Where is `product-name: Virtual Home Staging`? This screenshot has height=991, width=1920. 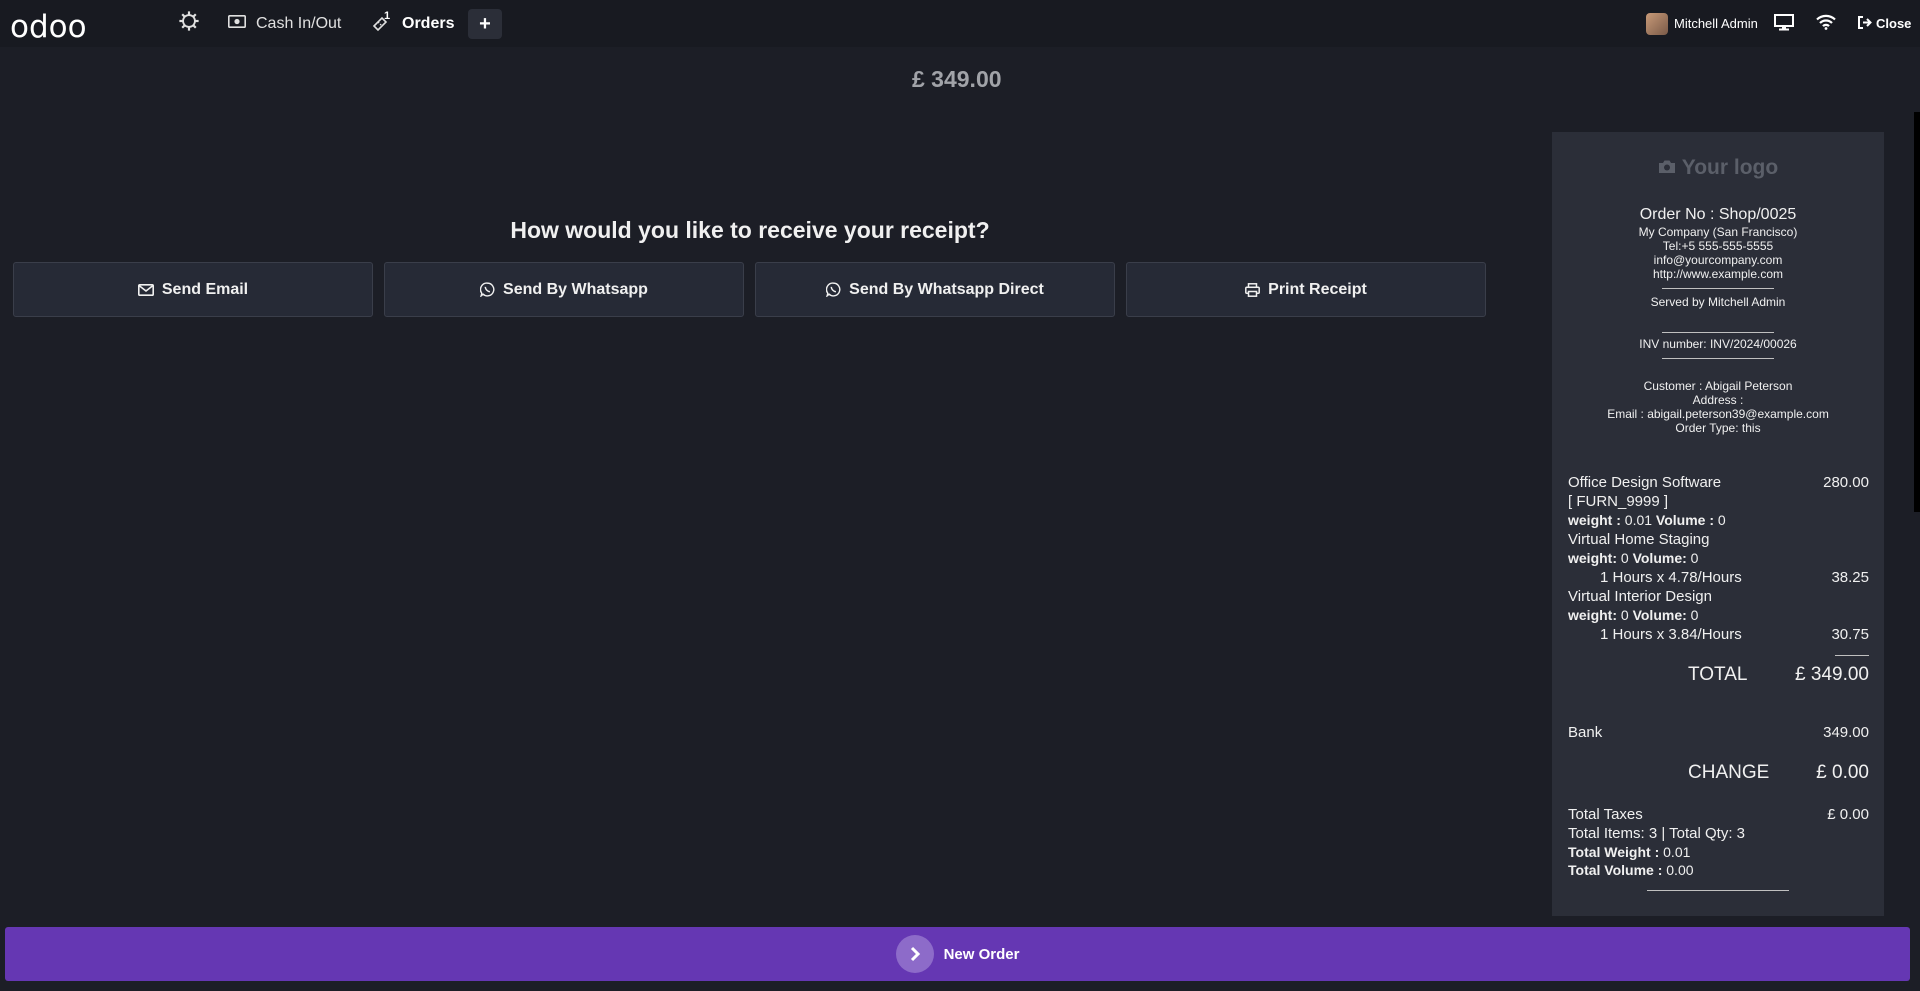
product-name: Virtual Home Staging is located at coordinates (1639, 539).